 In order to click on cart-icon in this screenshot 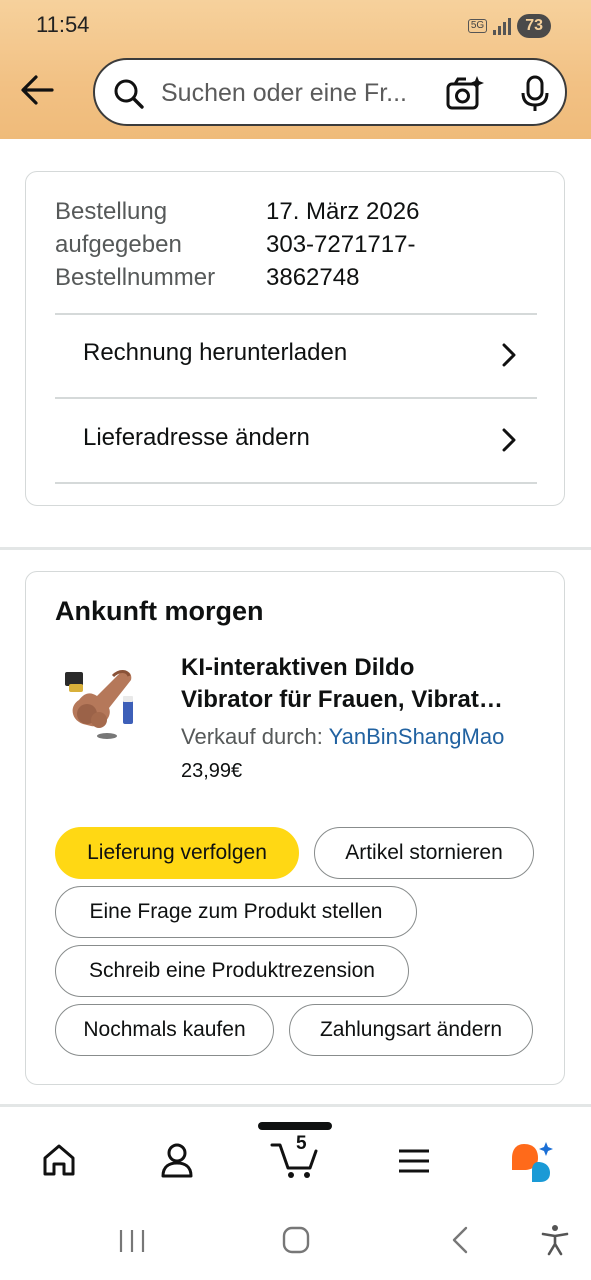, I will do `click(294, 1160)`.